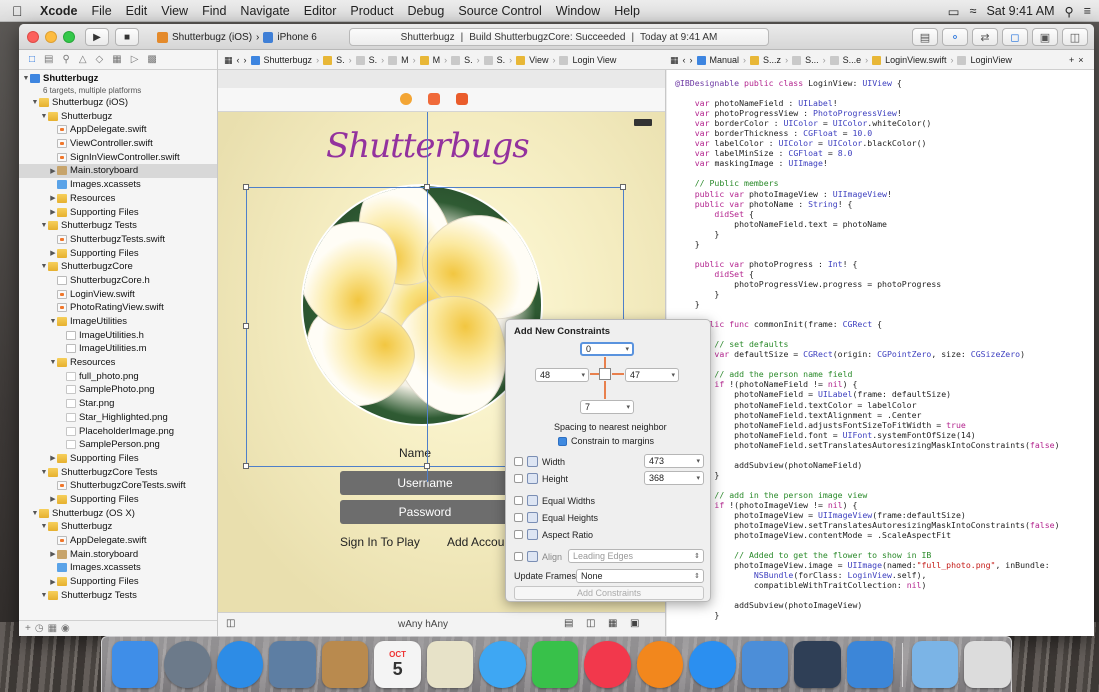 Image resolution: width=1099 pixels, height=692 pixels. Describe the element at coordinates (1020, 11) in the screenshot. I see `menubar-clock: Sat 9:41 AM` at that location.